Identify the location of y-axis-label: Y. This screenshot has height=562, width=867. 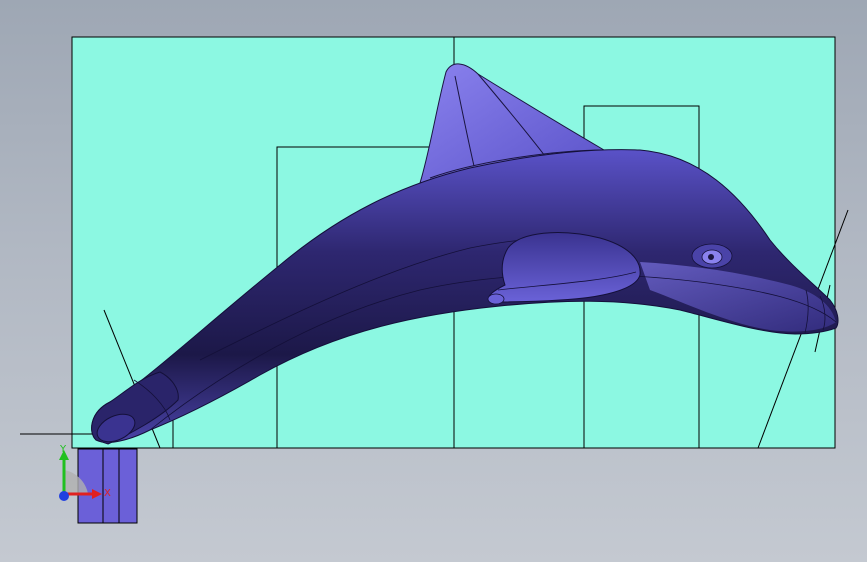
(63, 449).